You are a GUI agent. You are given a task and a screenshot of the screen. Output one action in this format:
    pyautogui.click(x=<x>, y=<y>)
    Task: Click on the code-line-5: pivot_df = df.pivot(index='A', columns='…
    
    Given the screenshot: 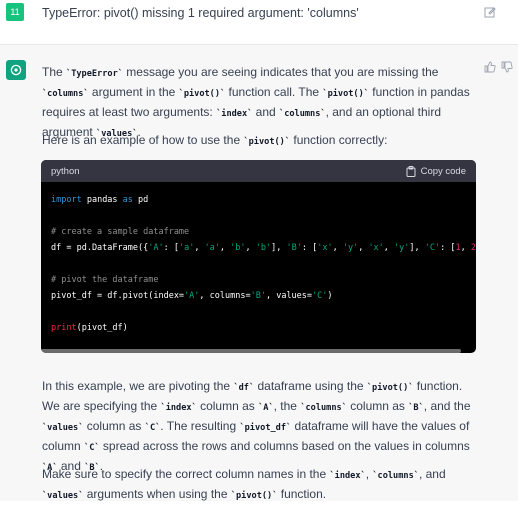 What is the action you would take?
    pyautogui.click(x=192, y=296)
    